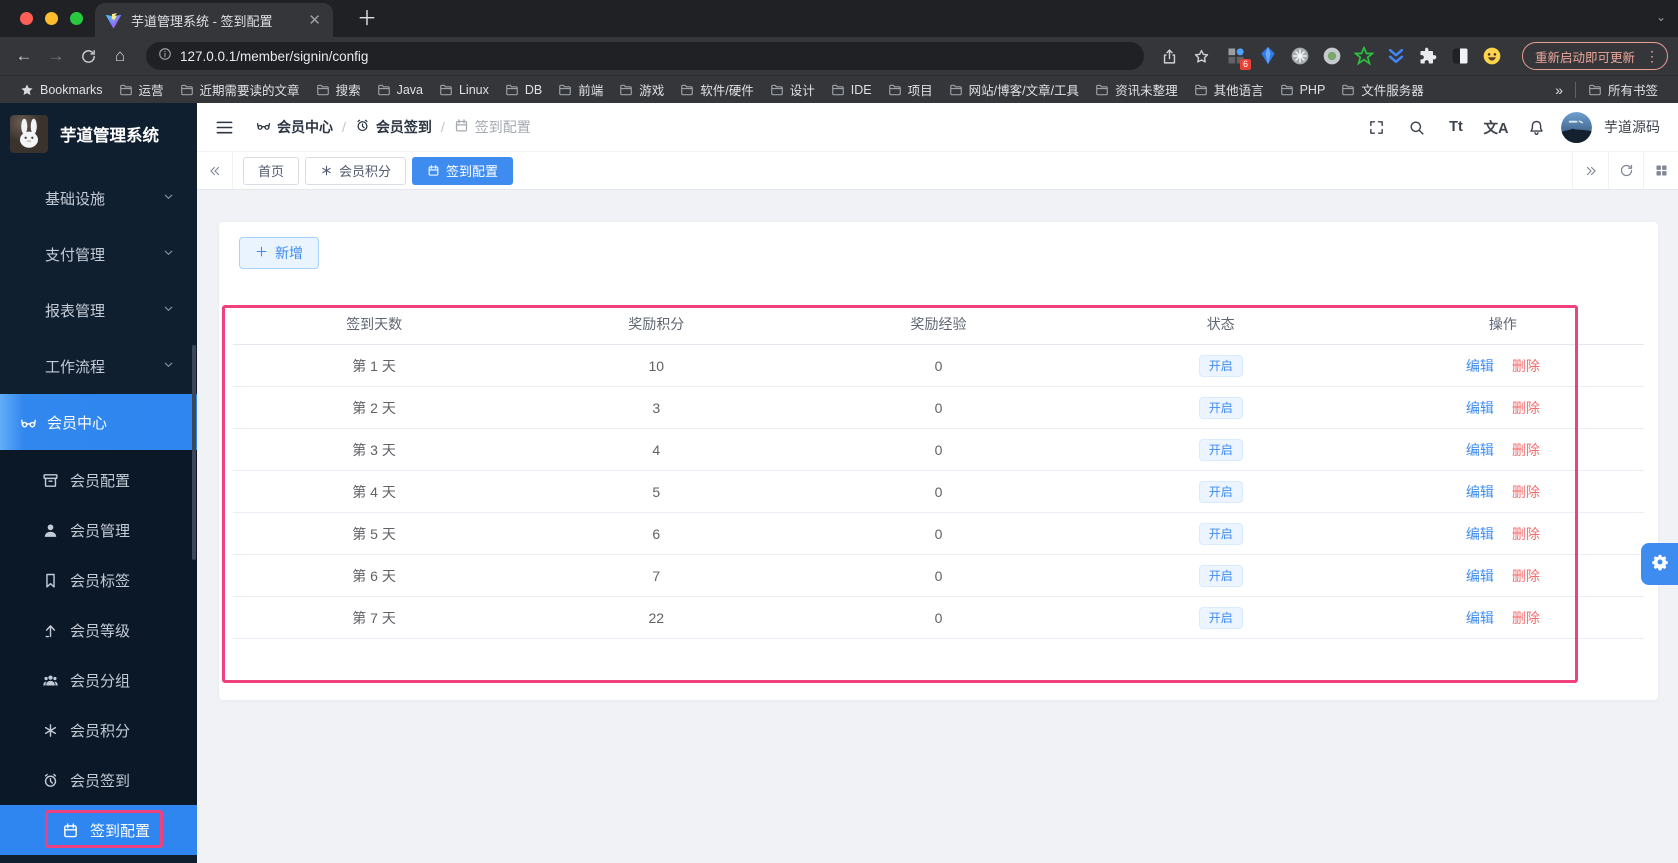  I want to click on bookmark-star-button, so click(1202, 56).